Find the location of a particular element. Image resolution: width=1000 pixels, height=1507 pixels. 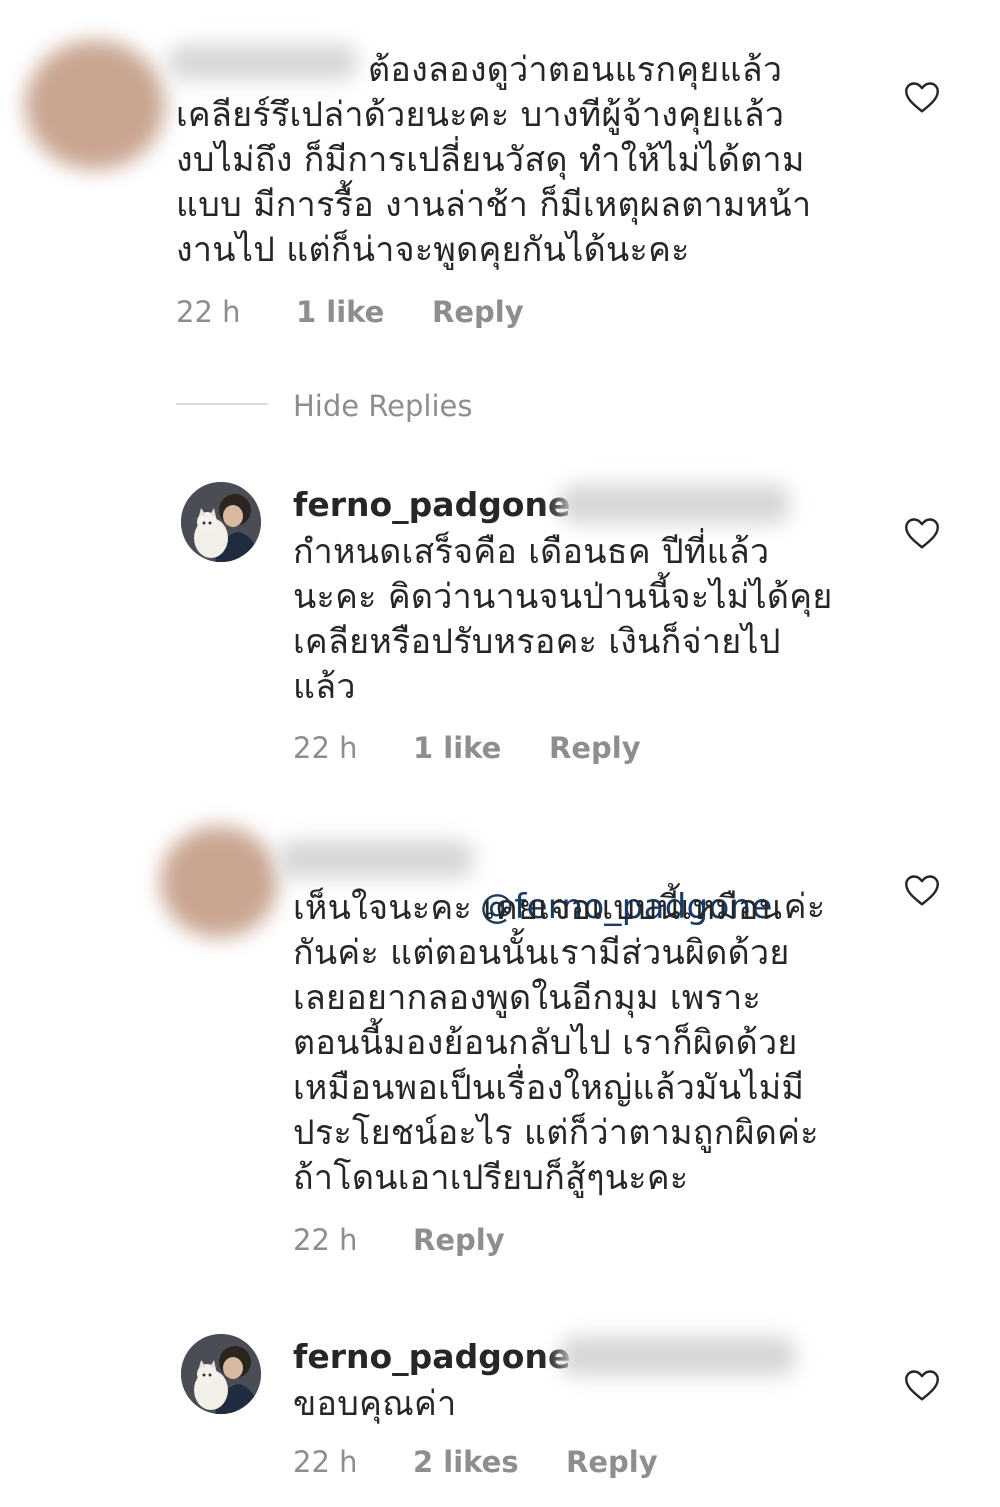

replies-divider is located at coordinates (222, 404).